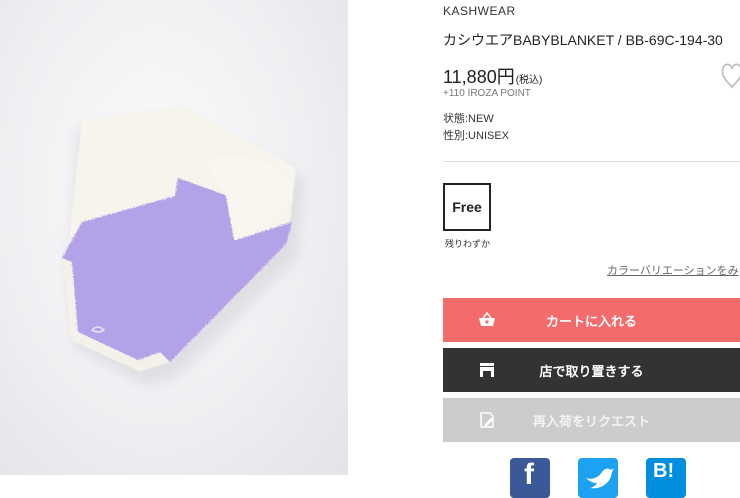  I want to click on add-to-cart-label: カートに入れる, so click(591, 321).